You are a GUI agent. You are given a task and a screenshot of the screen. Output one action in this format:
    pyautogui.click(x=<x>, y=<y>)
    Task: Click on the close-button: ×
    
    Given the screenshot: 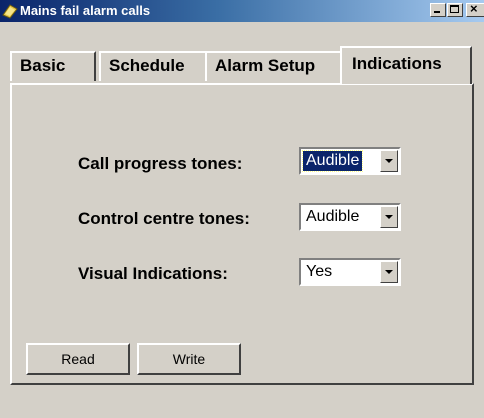 What is the action you would take?
    pyautogui.click(x=475, y=9)
    